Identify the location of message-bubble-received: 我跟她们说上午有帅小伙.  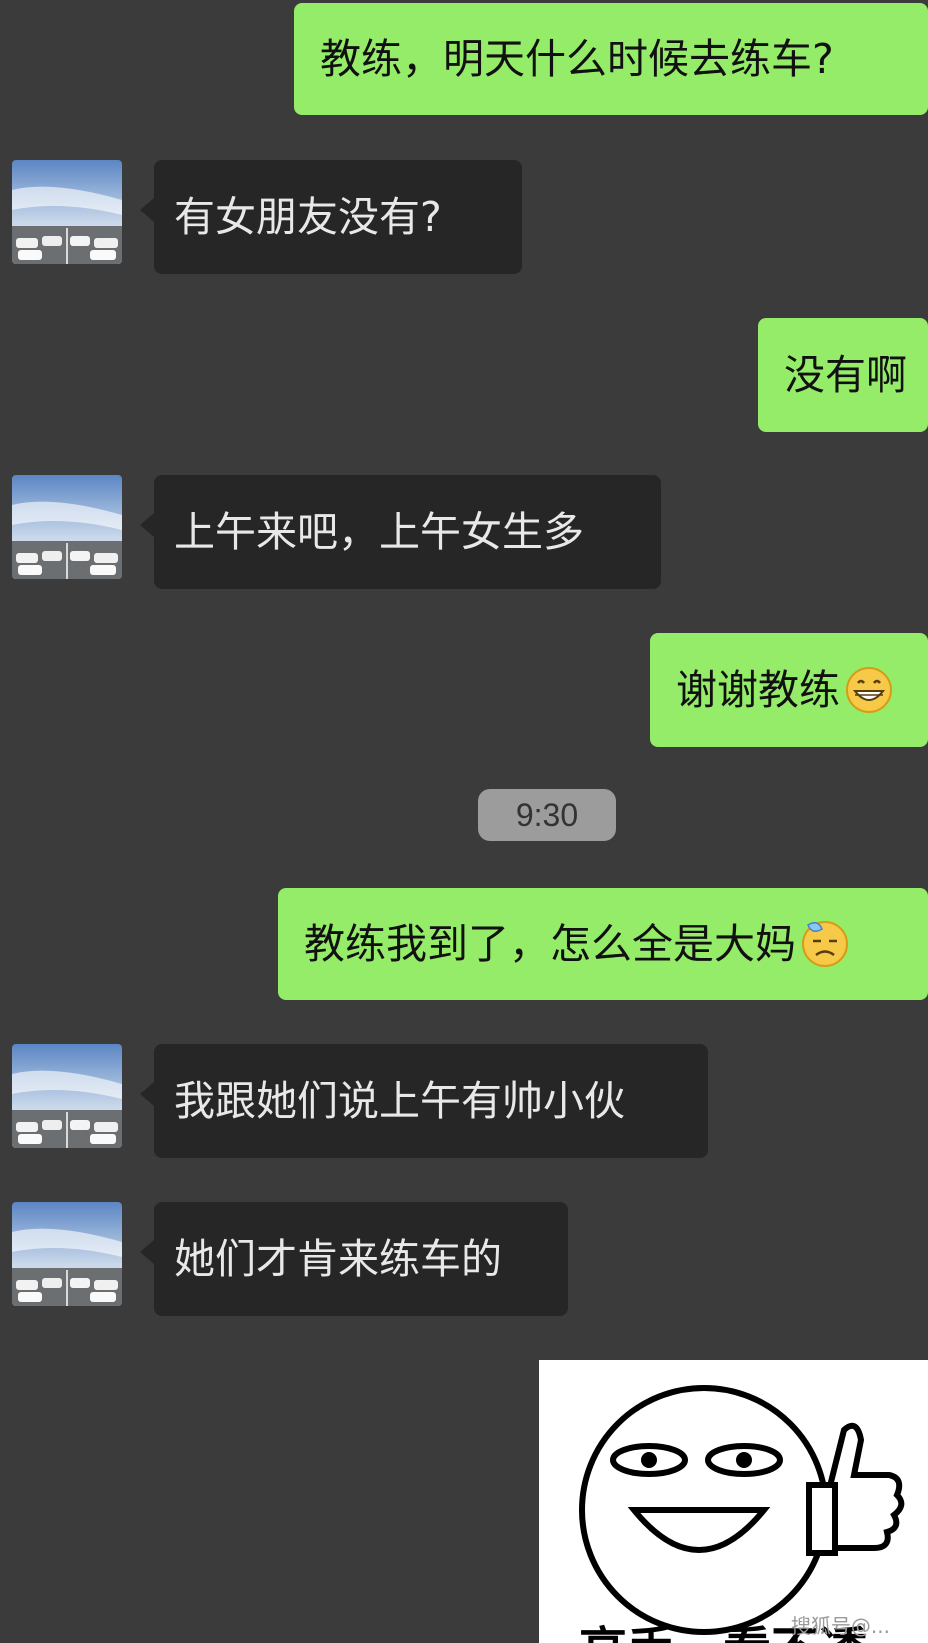
(424, 1101).